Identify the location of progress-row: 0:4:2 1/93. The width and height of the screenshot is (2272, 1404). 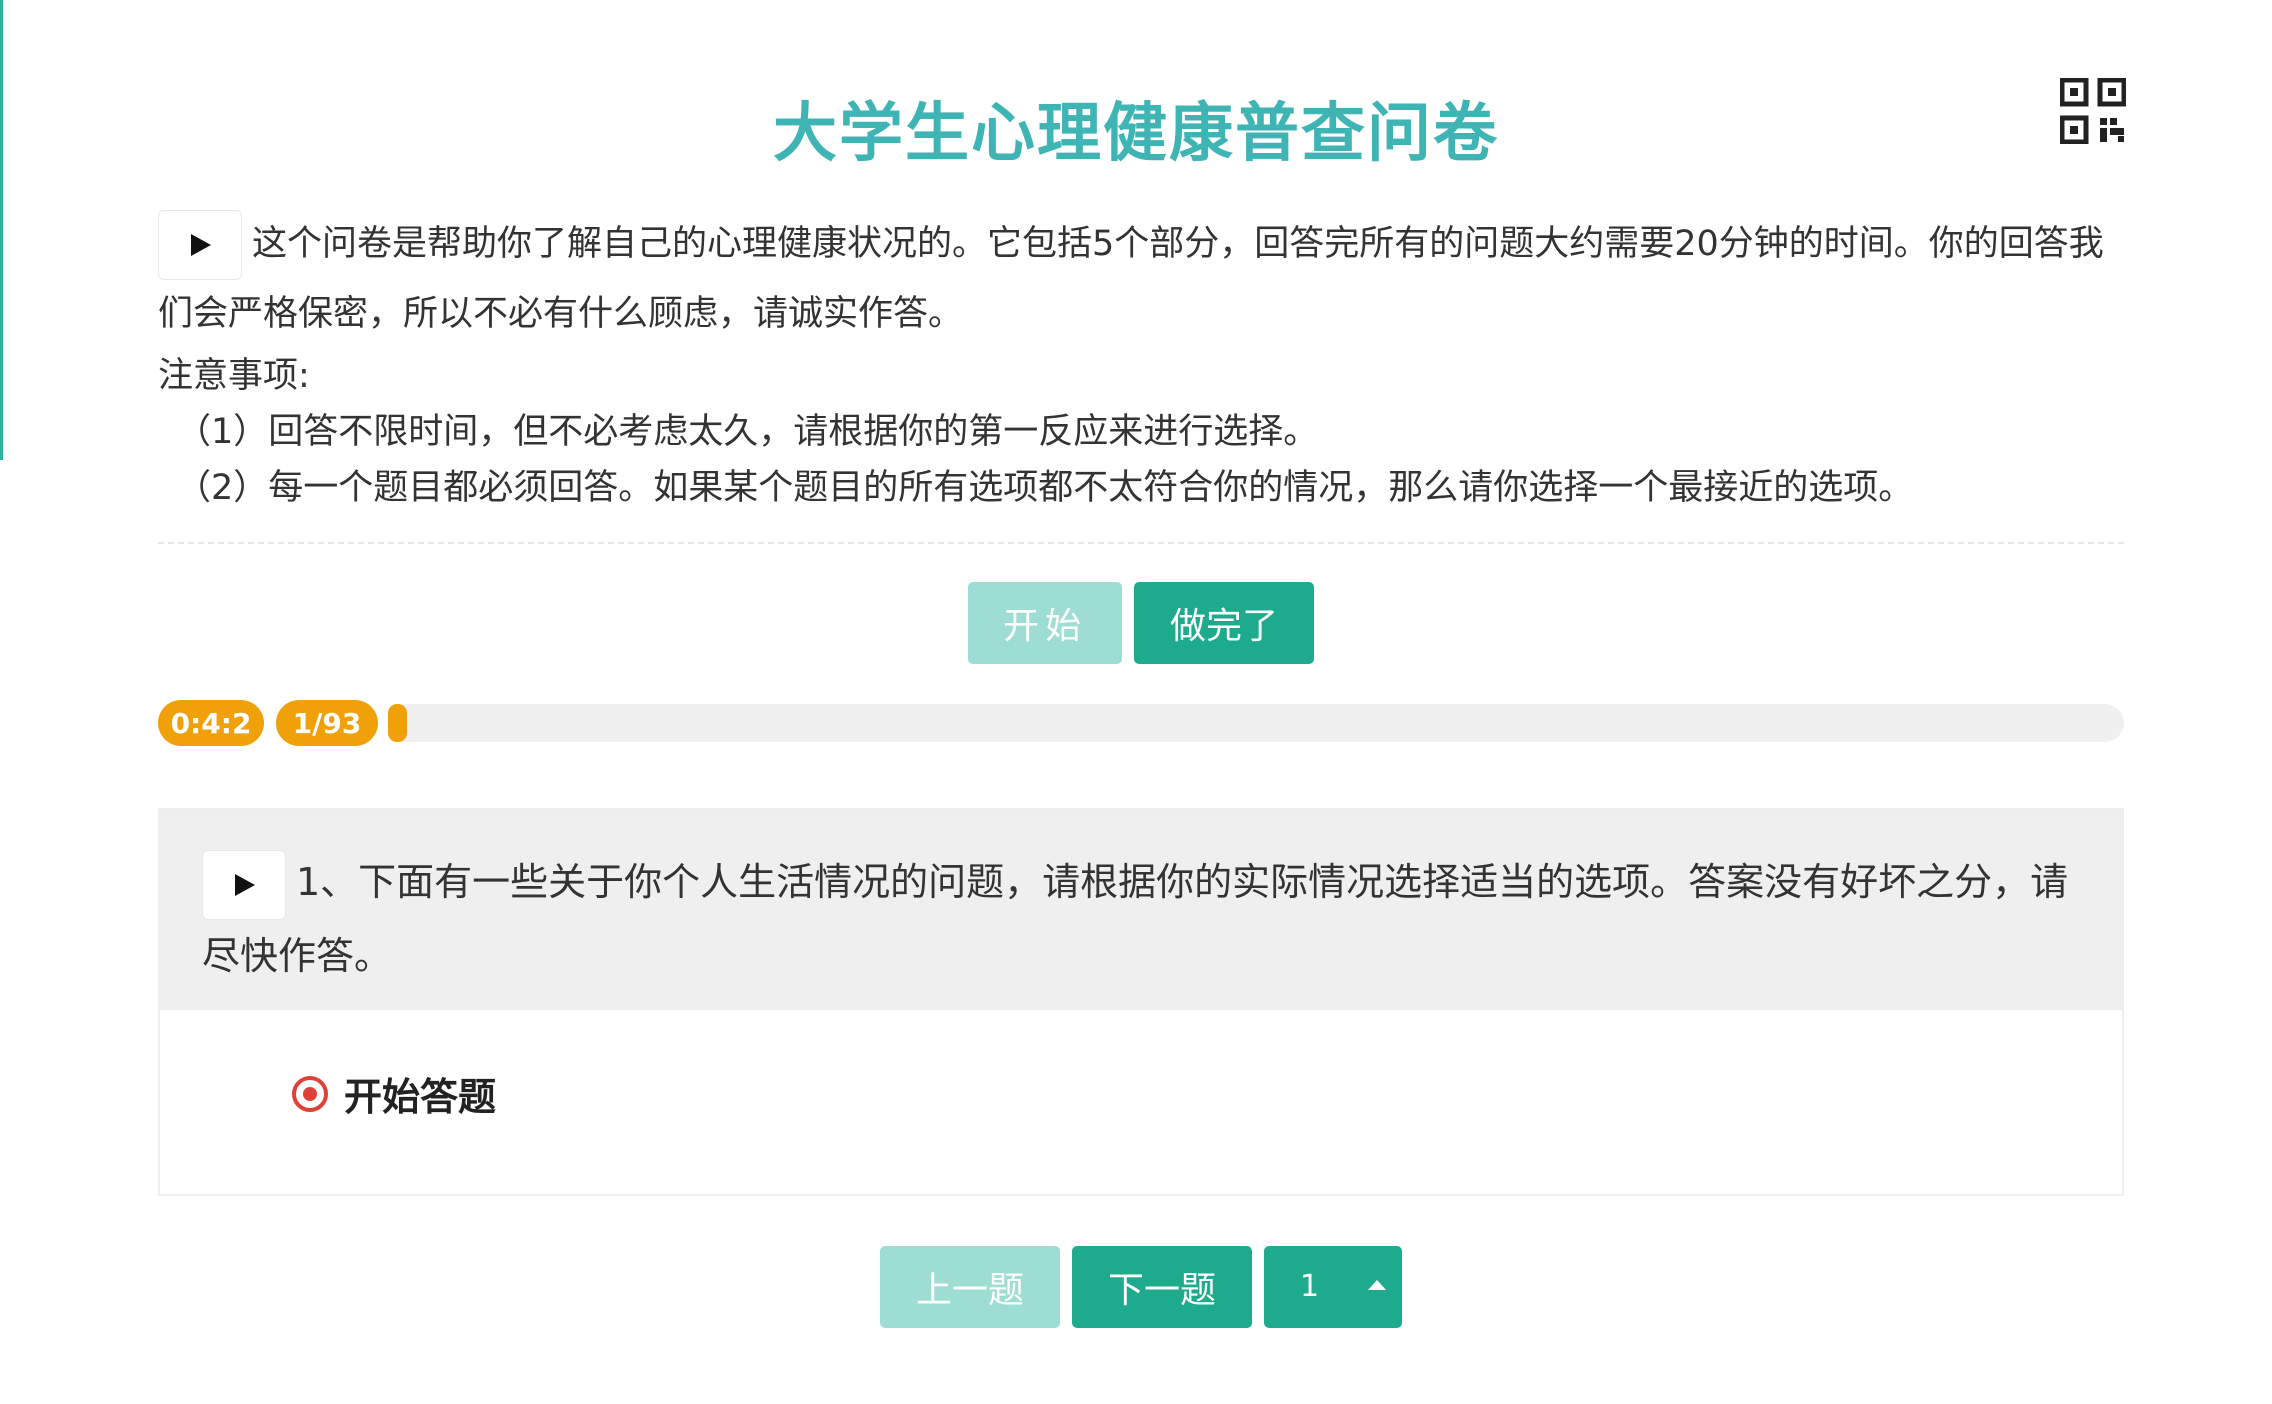
(1141, 723).